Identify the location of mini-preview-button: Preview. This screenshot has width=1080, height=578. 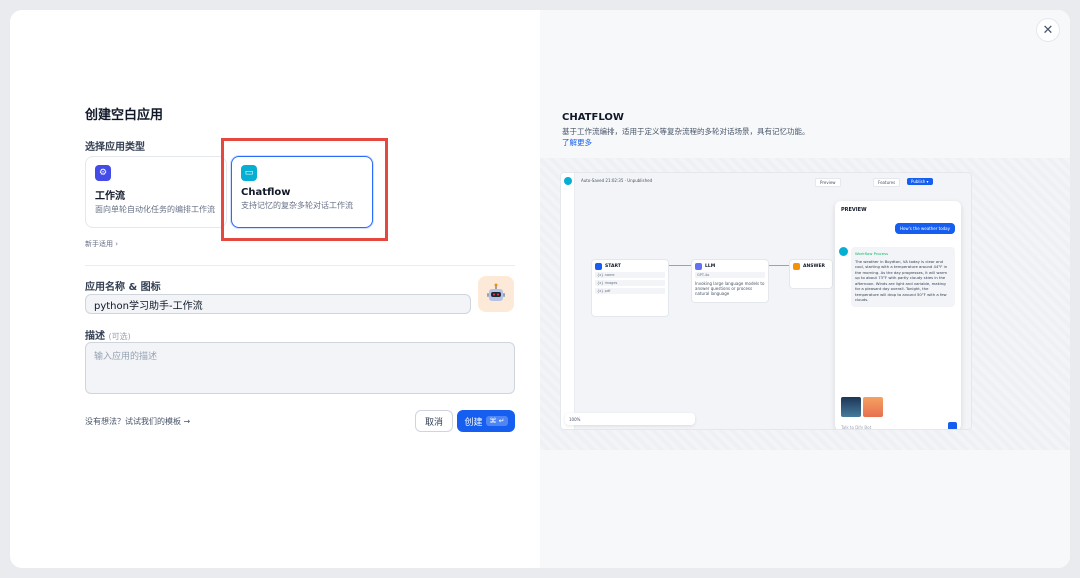
(828, 182).